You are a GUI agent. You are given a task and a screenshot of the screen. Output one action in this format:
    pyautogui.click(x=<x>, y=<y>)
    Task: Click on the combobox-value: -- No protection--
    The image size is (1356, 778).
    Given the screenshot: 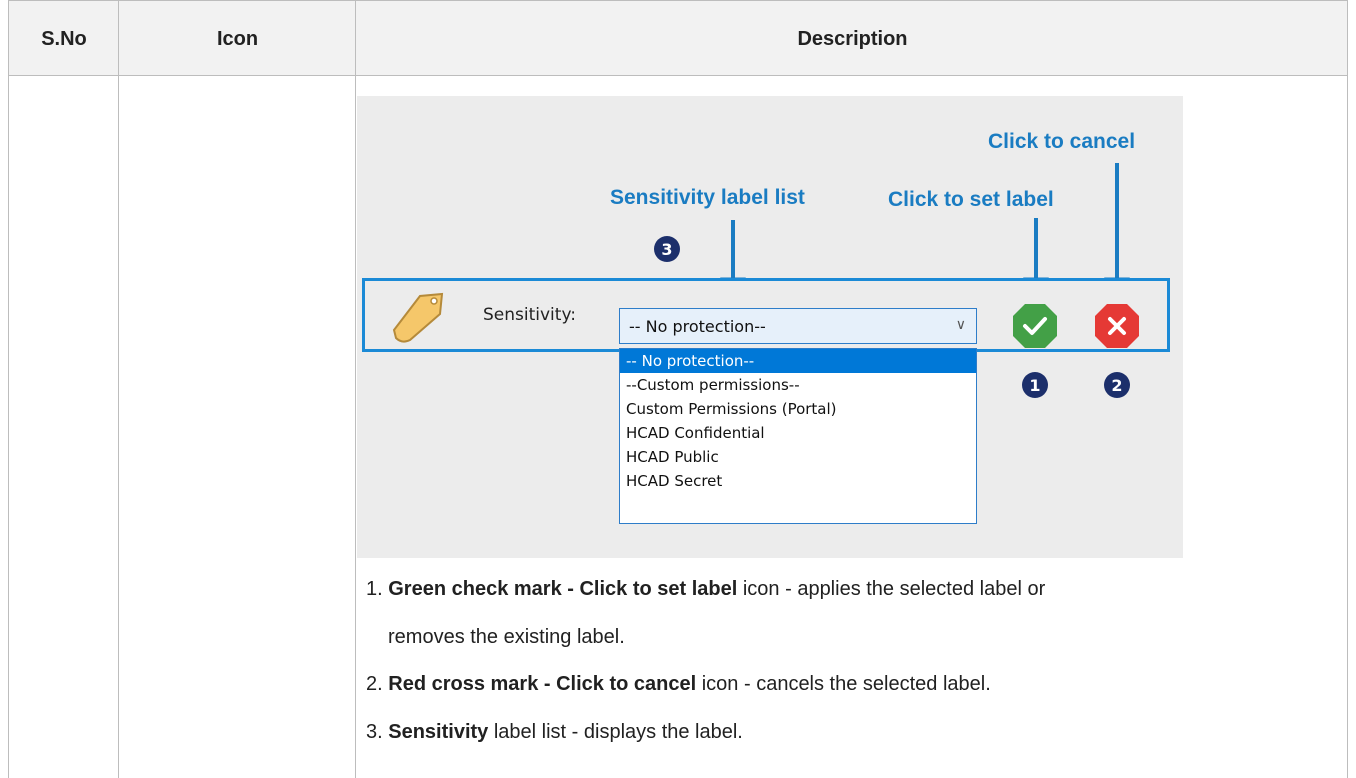 What is the action you would take?
    pyautogui.click(x=697, y=326)
    